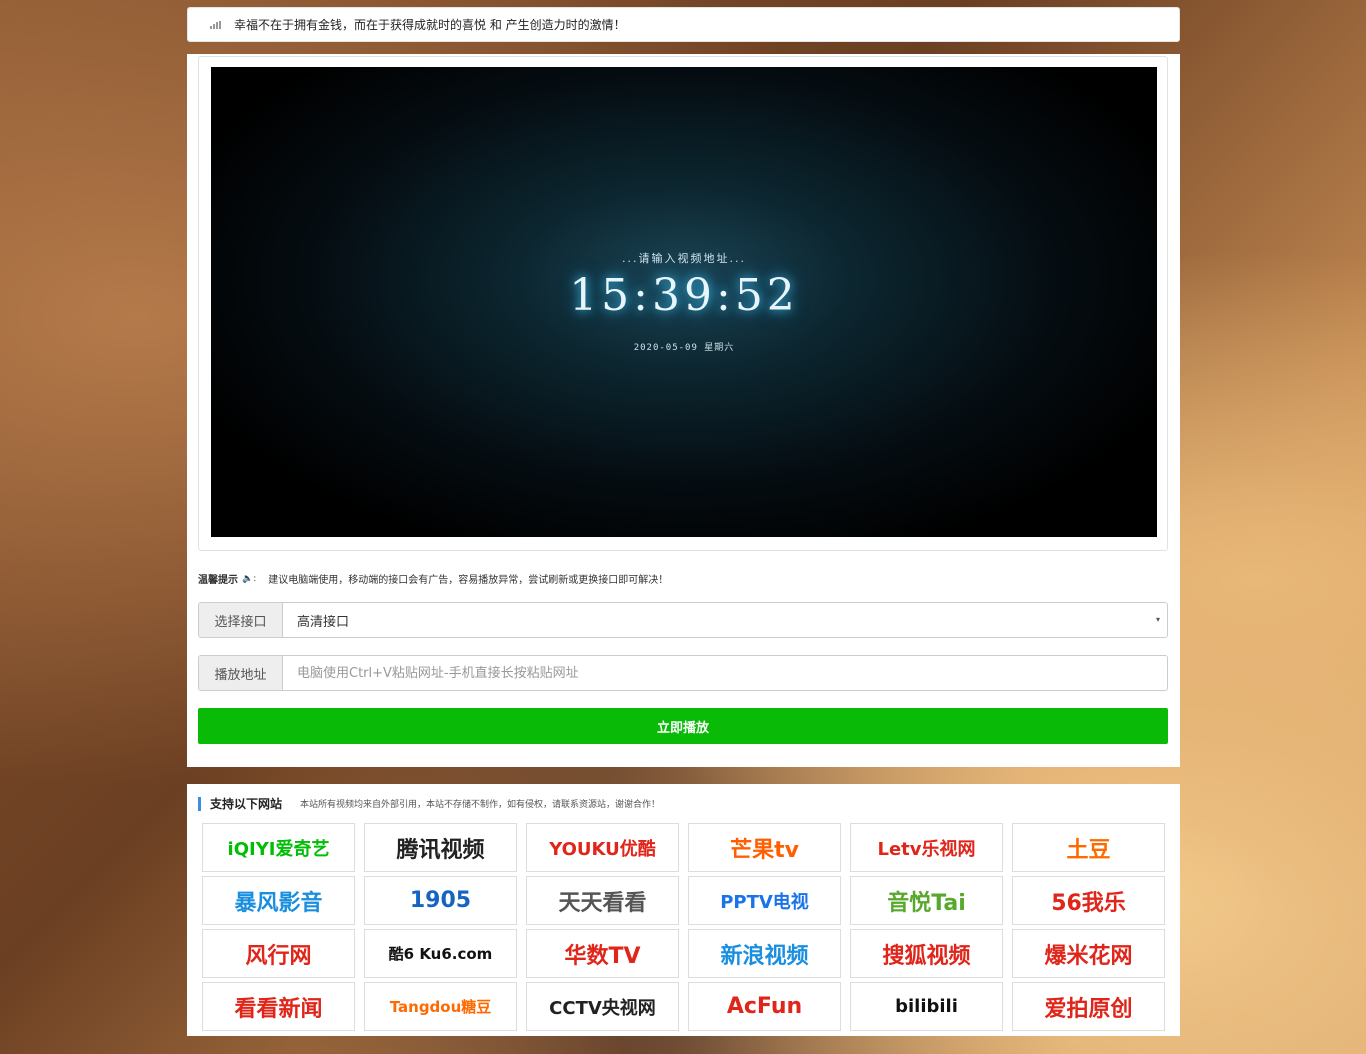  What do you see at coordinates (725, 673) in the screenshot?
I see `url-input` at bounding box center [725, 673].